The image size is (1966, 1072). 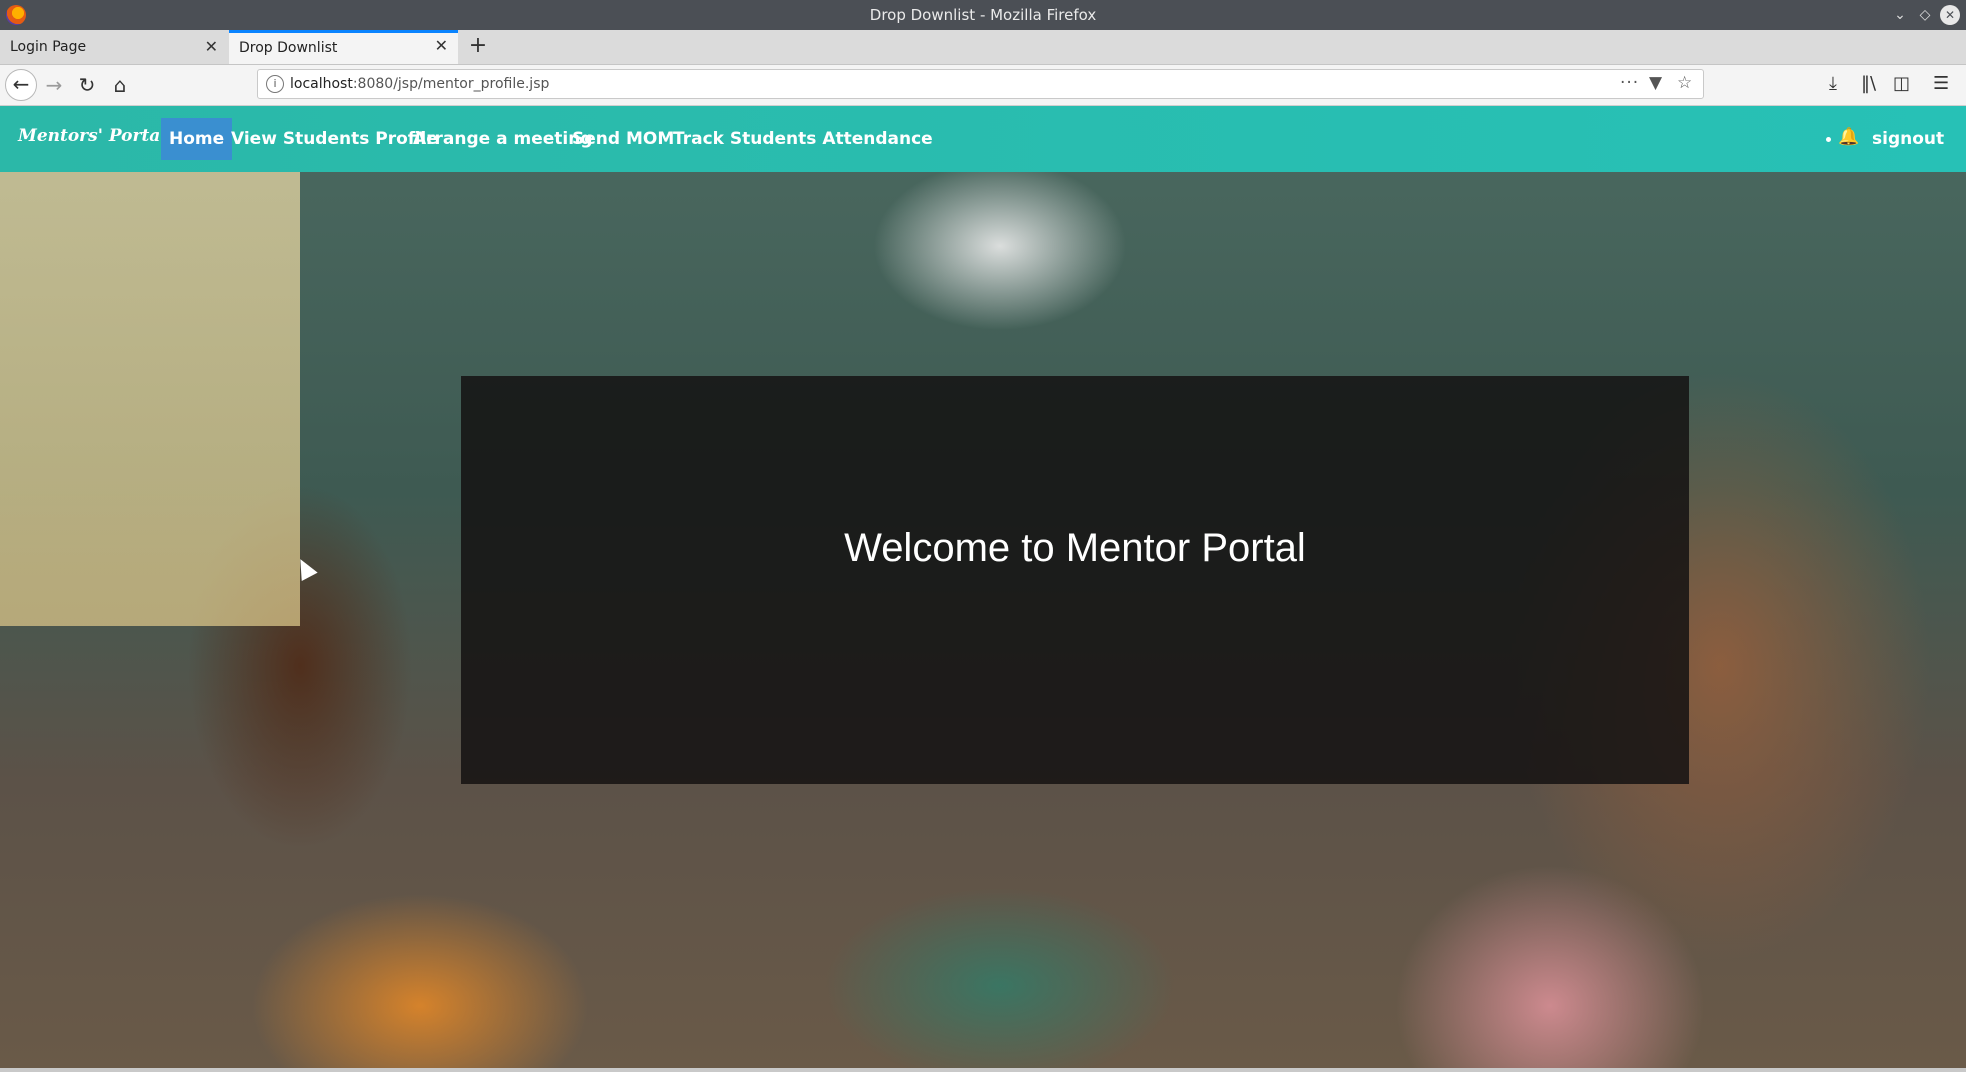 I want to click on tab-drop-downlist: Drop Downlist ✕, so click(x=343, y=47).